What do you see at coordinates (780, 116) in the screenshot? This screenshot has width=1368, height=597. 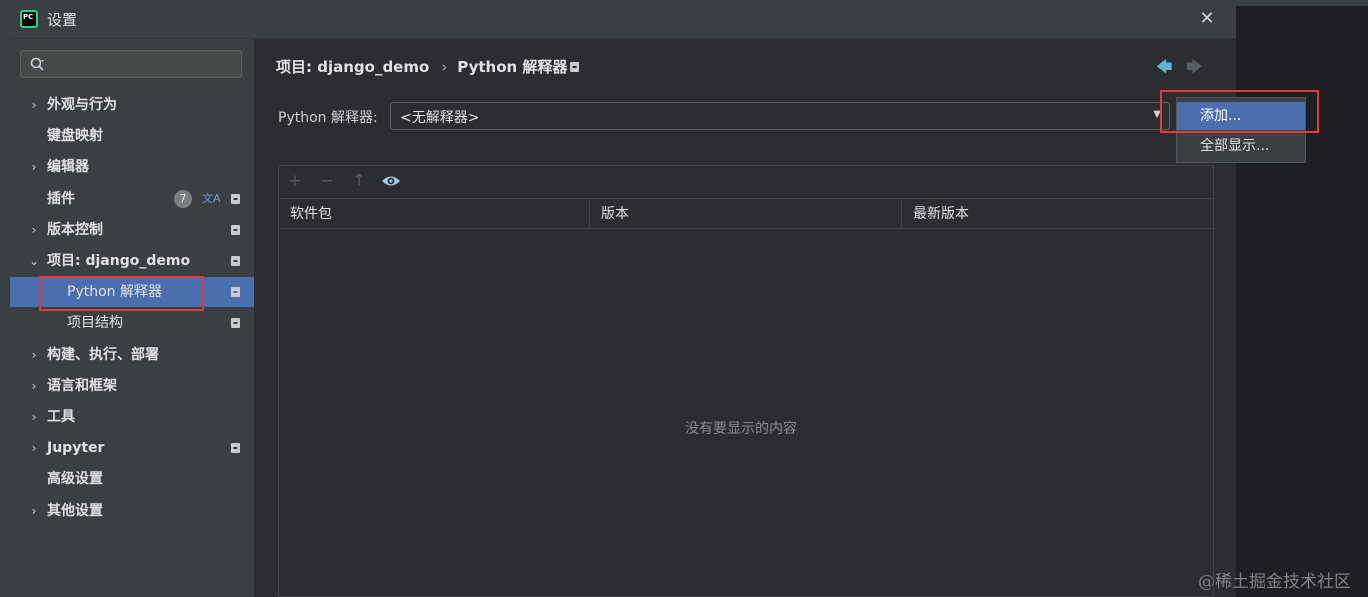 I see `interpreter-select: <无解释器> ▼` at bounding box center [780, 116].